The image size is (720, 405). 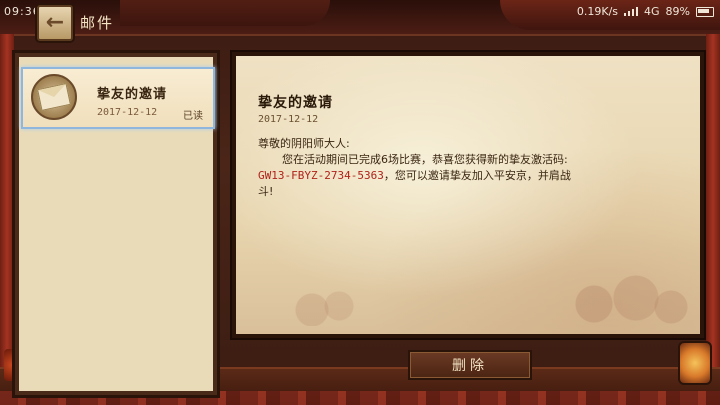 I want to click on delete-label: 删除, so click(x=470, y=366).